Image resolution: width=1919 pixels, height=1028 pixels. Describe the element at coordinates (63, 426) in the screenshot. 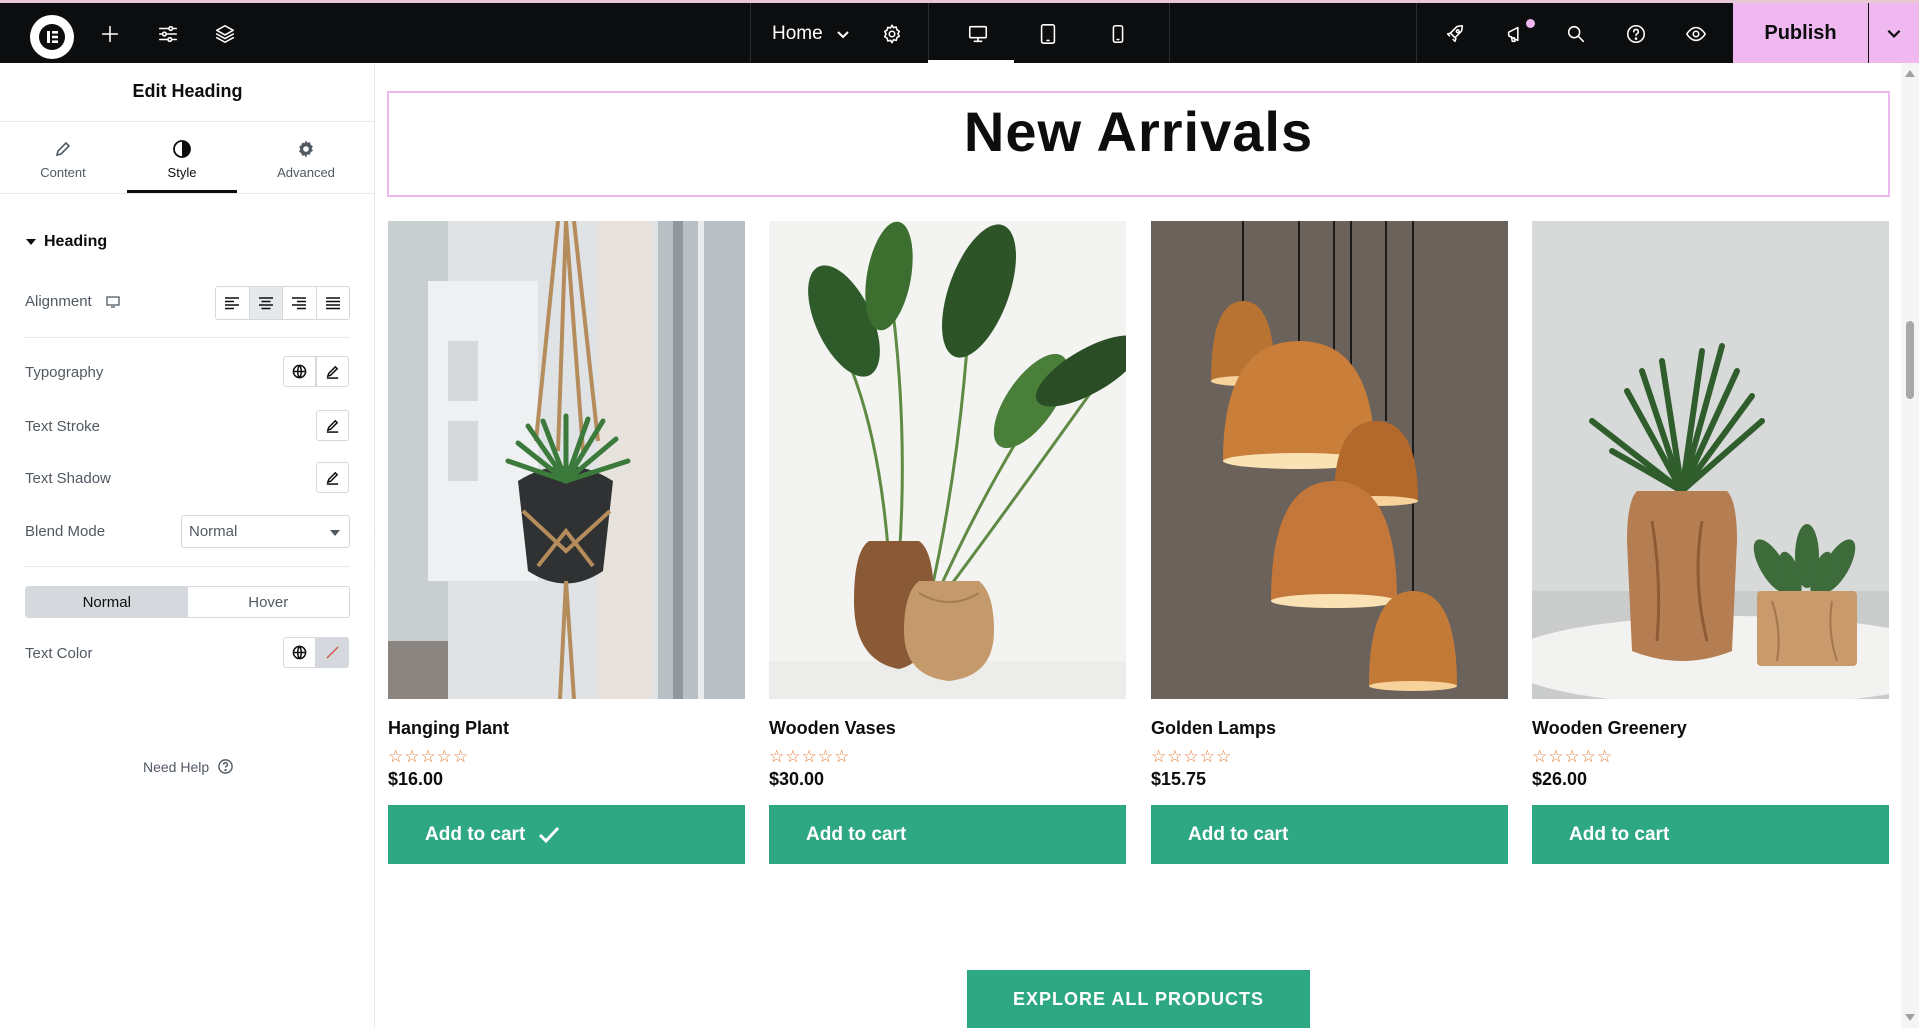

I see `text-stroke-label: Text Stroke` at that location.